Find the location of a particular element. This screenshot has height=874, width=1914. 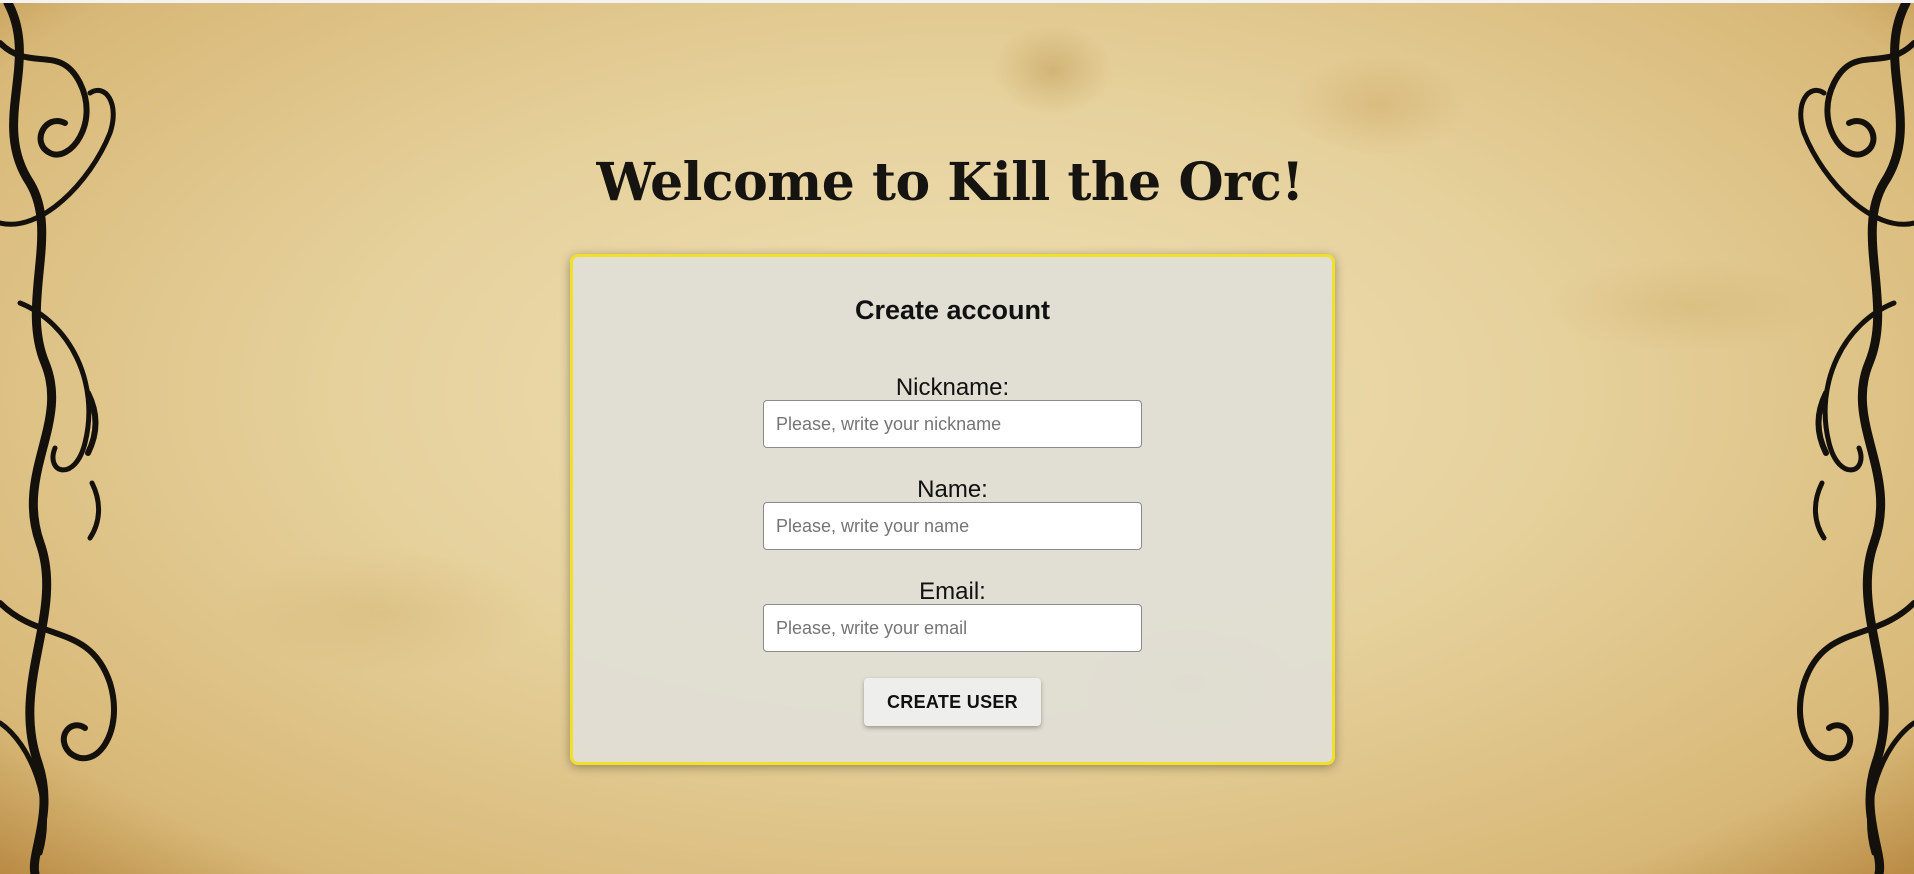

name-input is located at coordinates (952, 526).